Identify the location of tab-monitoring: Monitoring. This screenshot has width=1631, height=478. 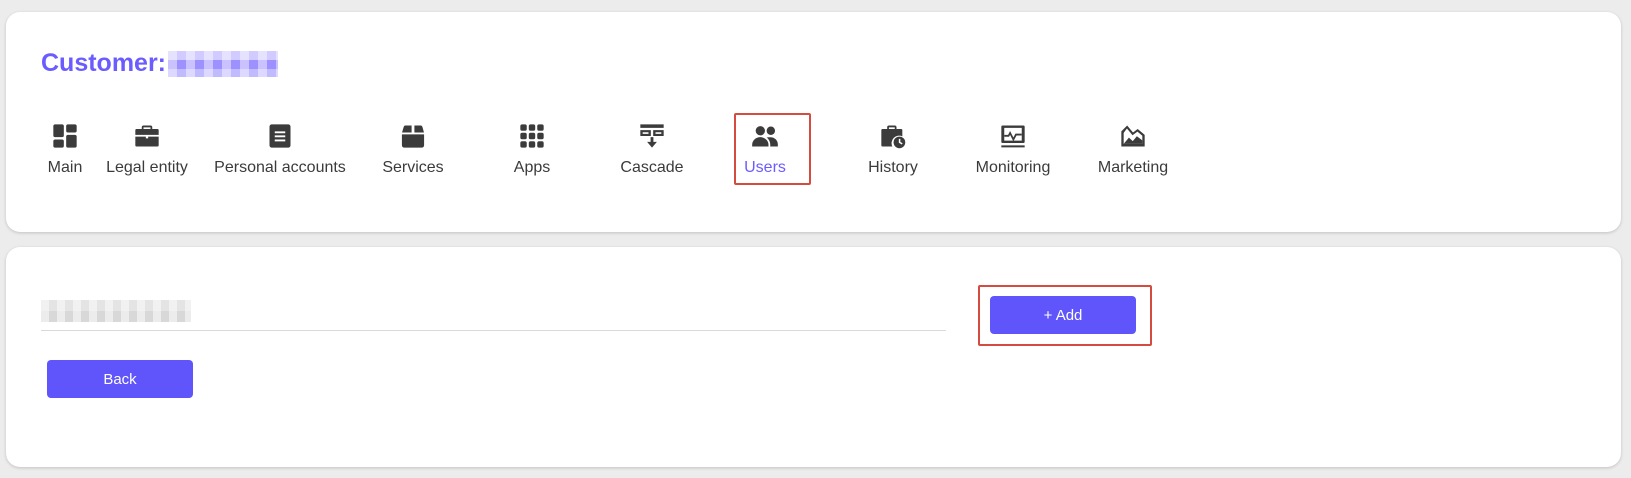
(1013, 149).